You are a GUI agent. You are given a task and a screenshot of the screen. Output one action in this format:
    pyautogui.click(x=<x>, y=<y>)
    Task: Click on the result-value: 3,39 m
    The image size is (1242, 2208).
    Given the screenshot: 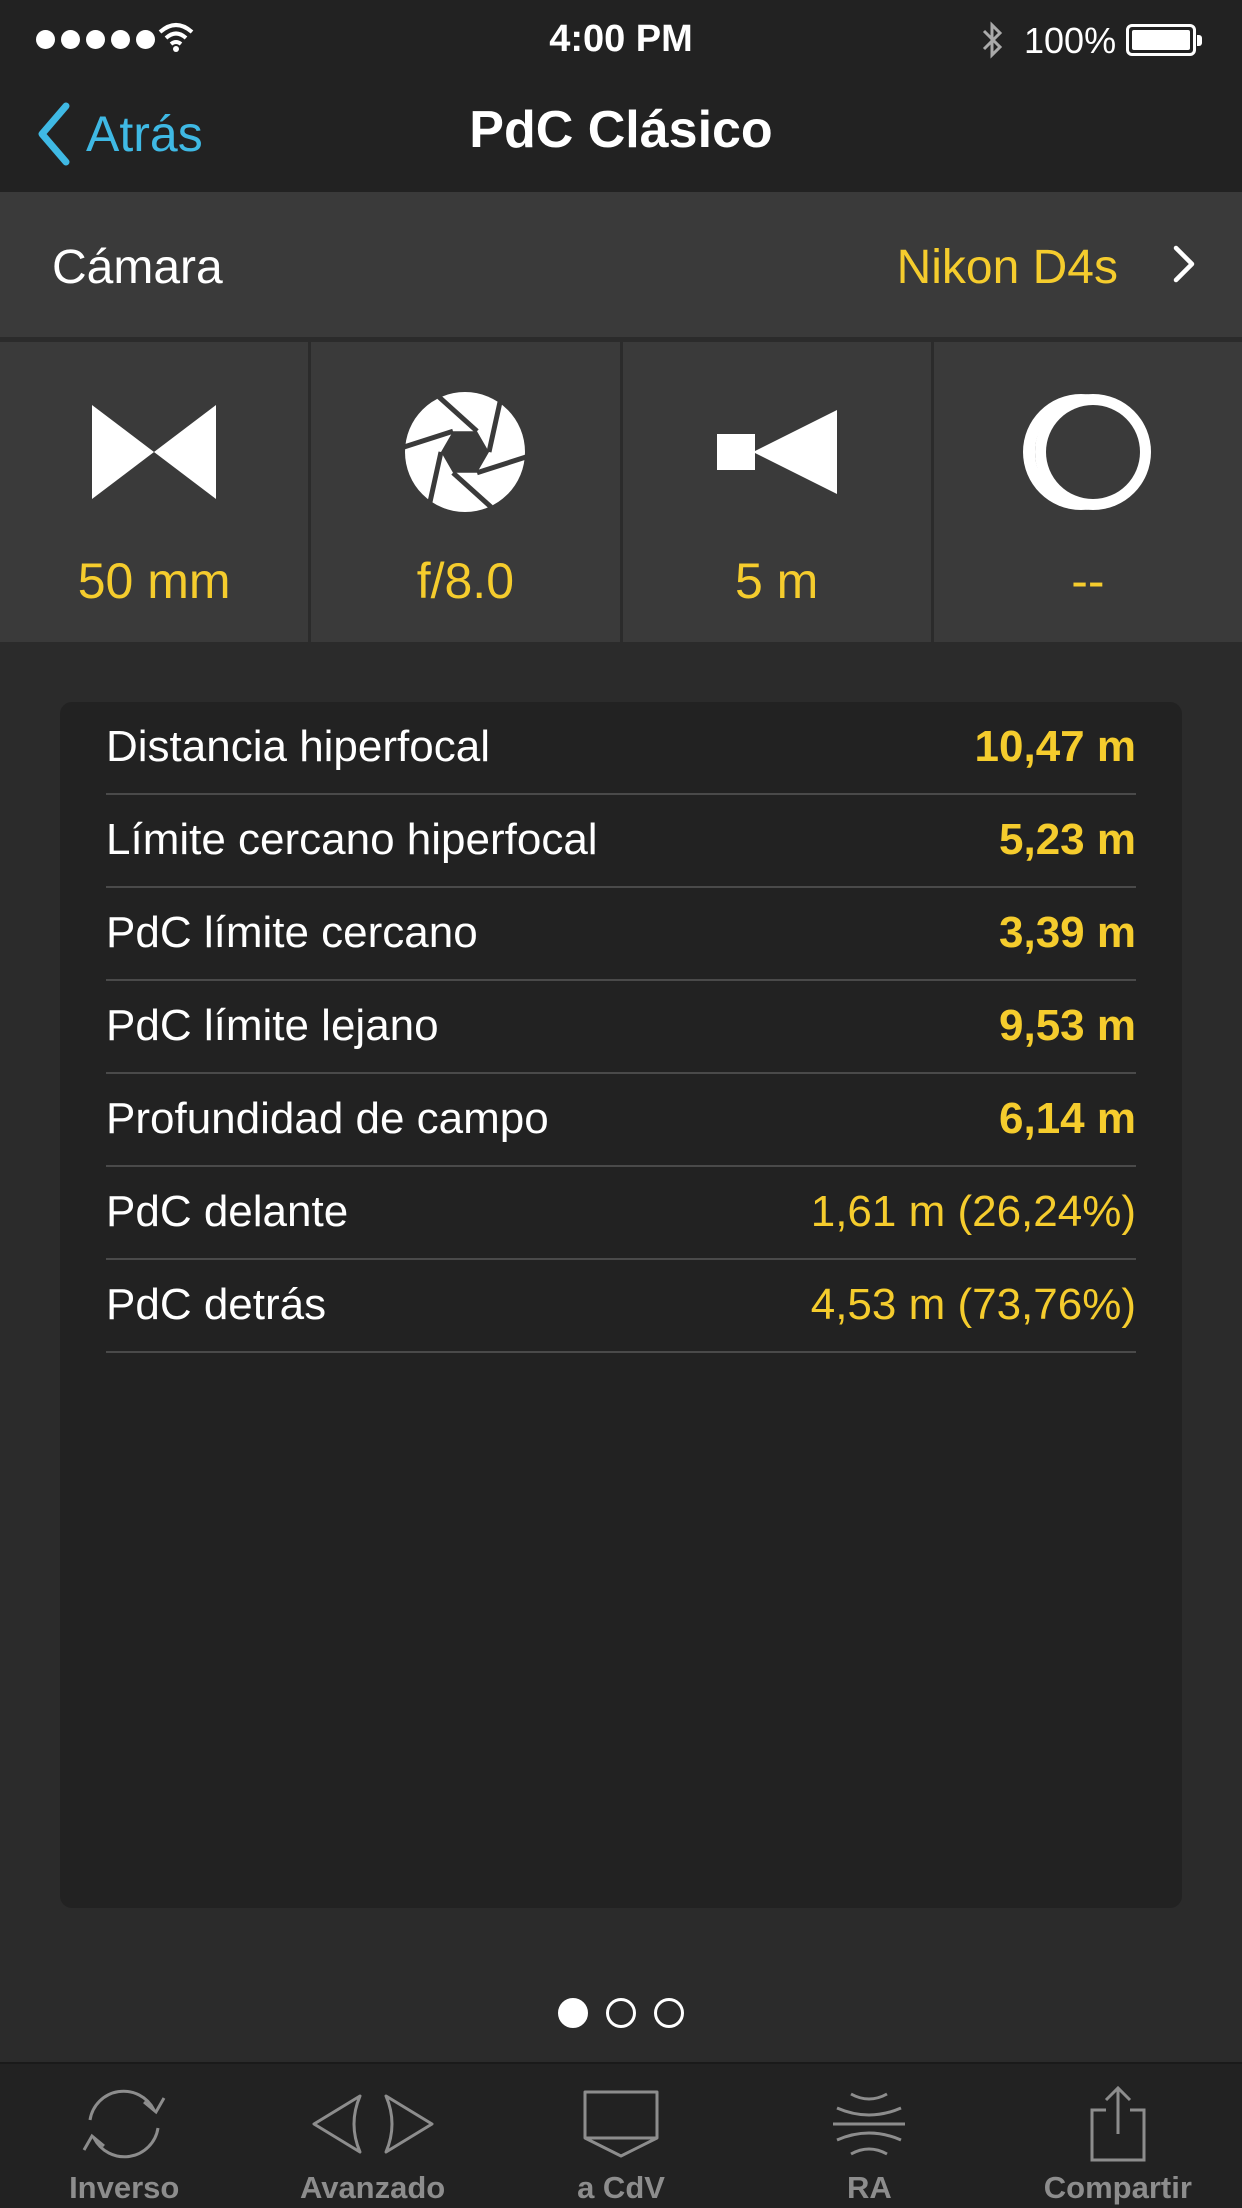 What is the action you would take?
    pyautogui.click(x=1067, y=932)
    